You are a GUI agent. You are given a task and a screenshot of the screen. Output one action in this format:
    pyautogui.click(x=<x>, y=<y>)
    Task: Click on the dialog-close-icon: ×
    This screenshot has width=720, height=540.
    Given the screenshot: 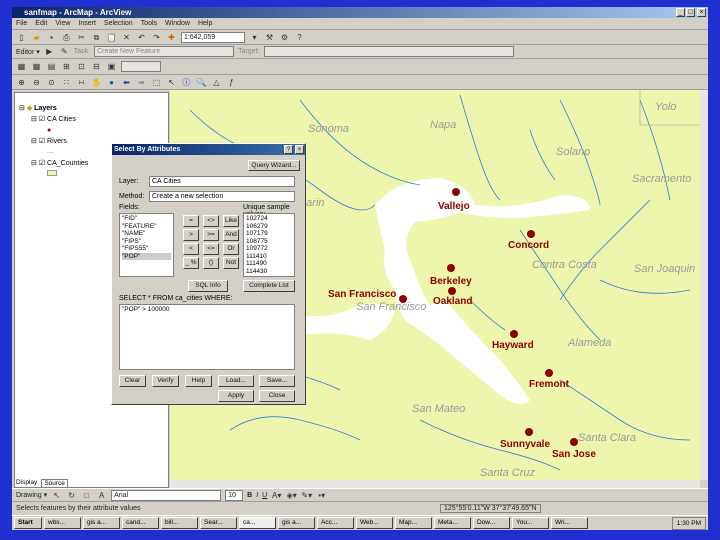 What is the action you would take?
    pyautogui.click(x=299, y=149)
    